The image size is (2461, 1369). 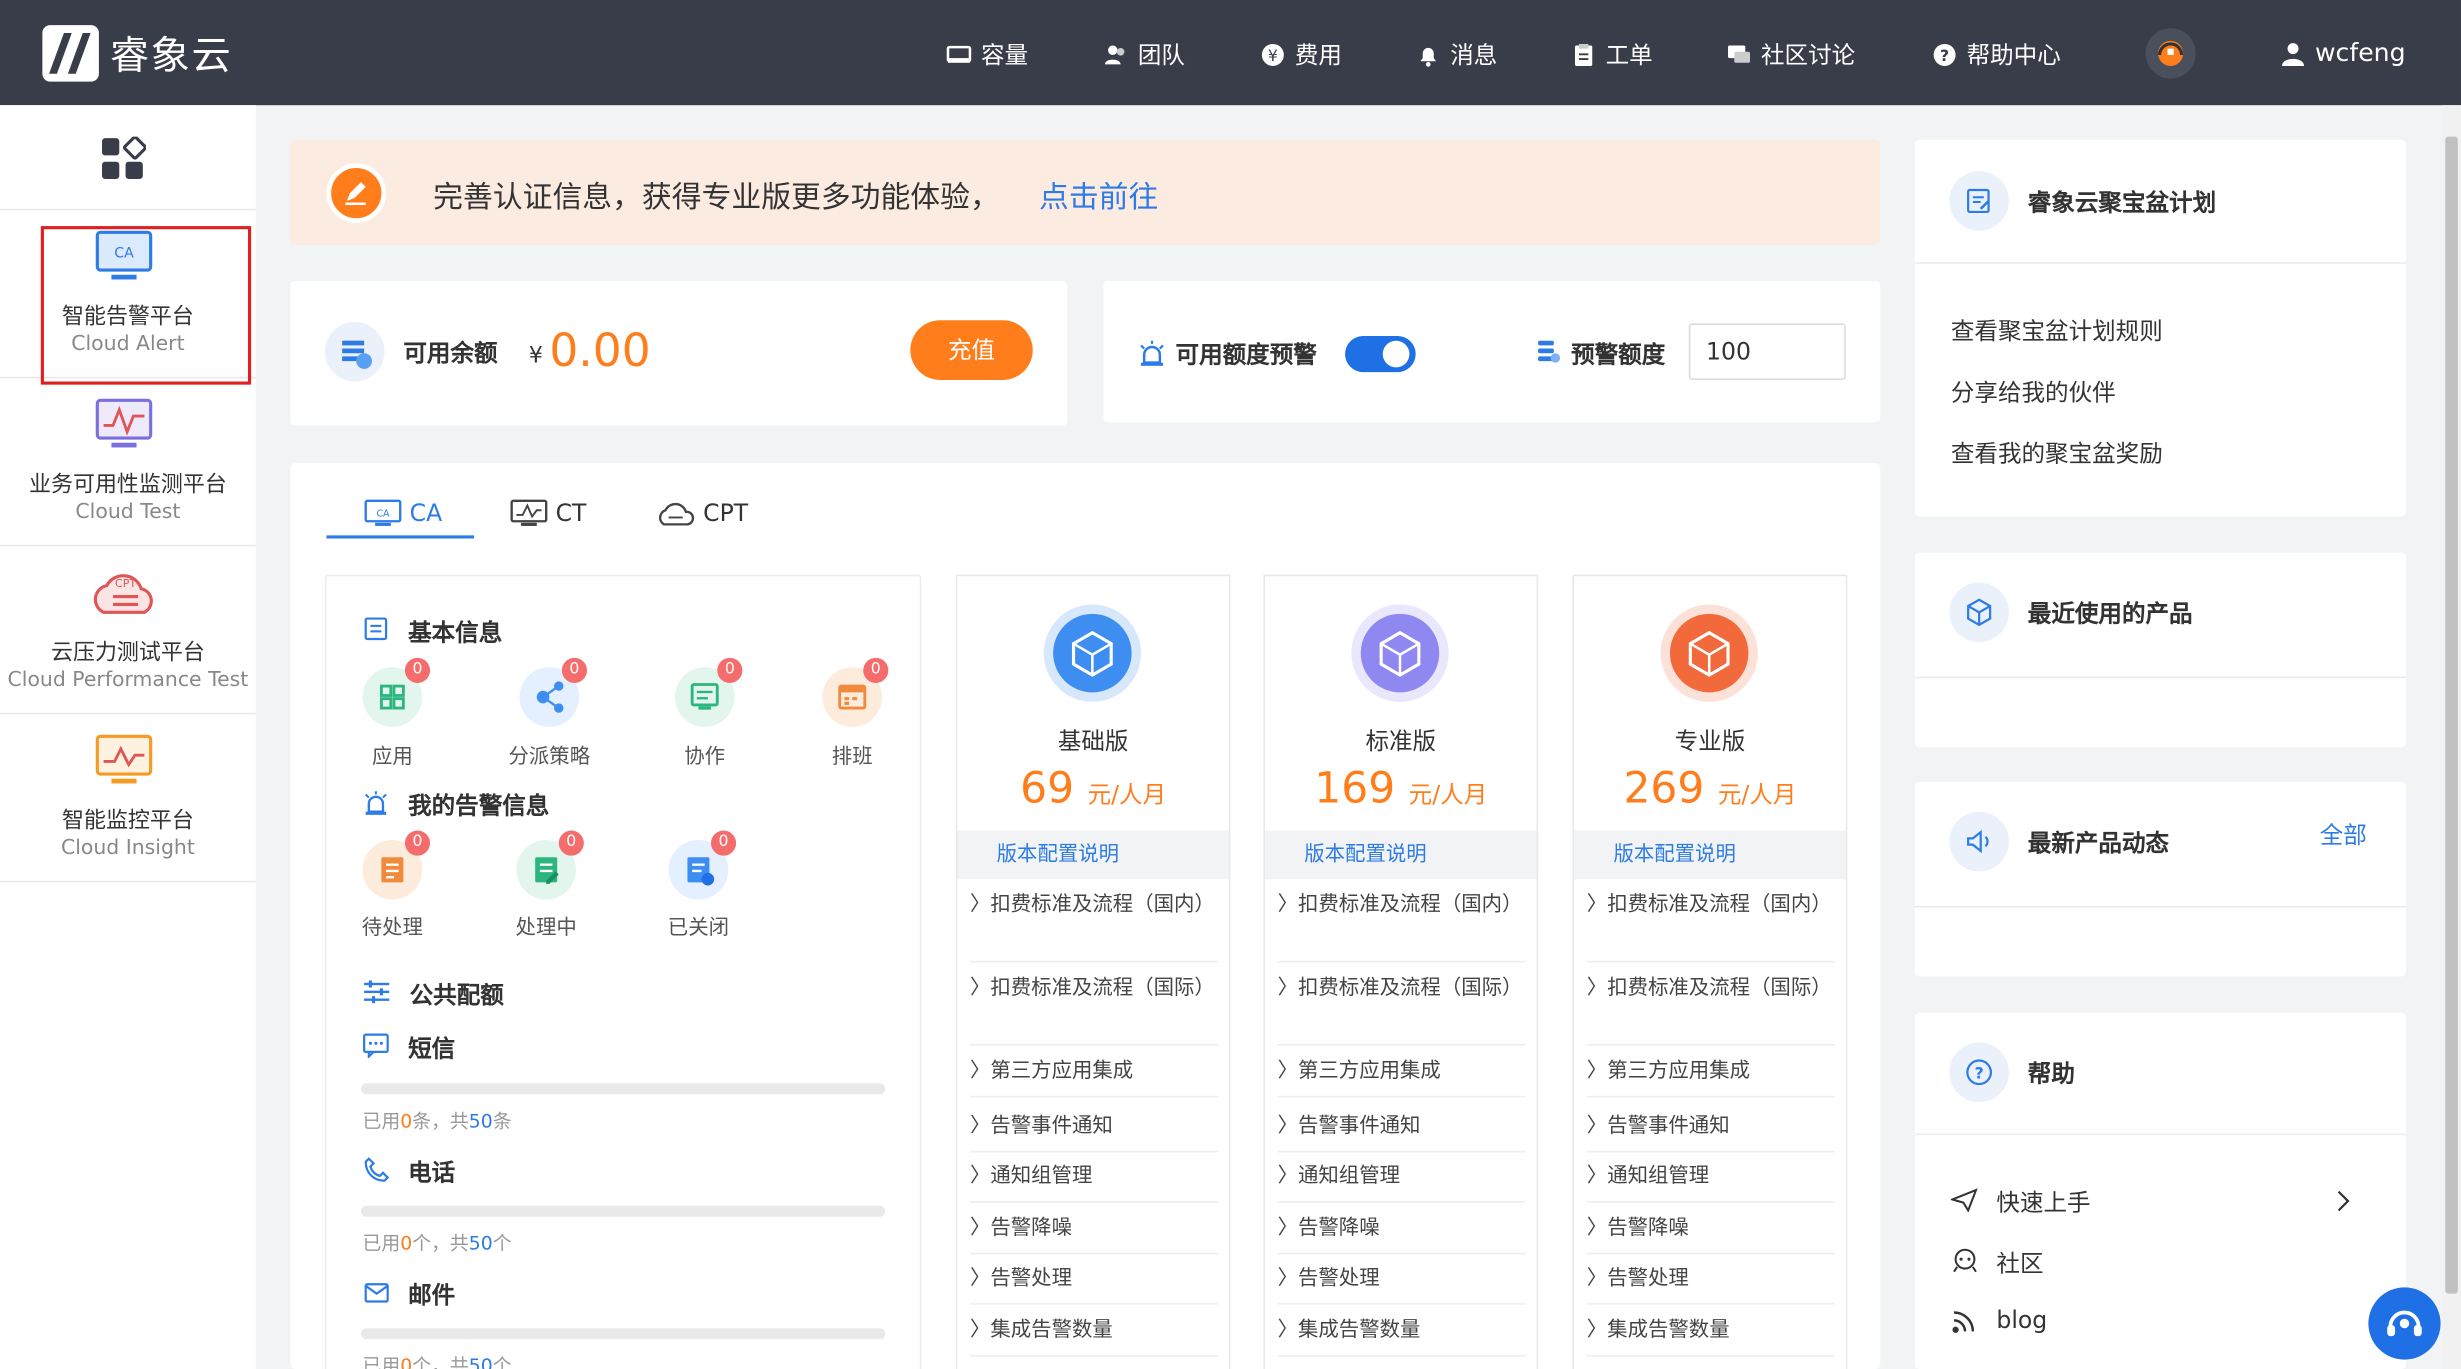 I want to click on wallet-icon, so click(x=354, y=351).